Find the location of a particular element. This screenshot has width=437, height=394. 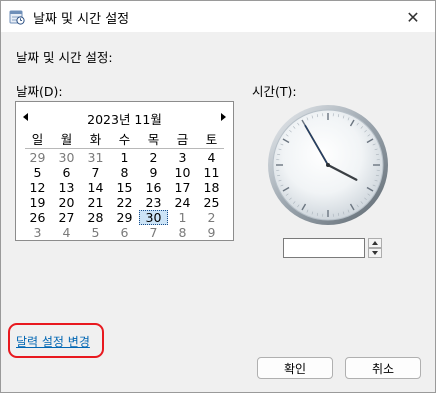

calendar-day: 21 is located at coordinates (95, 202).